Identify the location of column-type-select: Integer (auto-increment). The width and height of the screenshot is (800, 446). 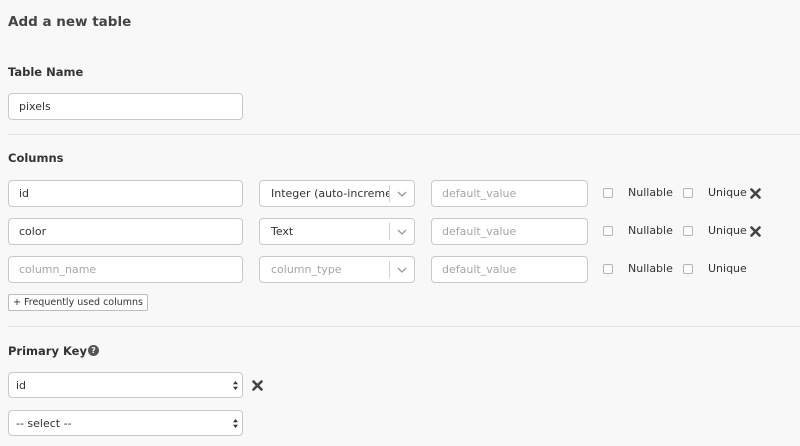
(337, 193).